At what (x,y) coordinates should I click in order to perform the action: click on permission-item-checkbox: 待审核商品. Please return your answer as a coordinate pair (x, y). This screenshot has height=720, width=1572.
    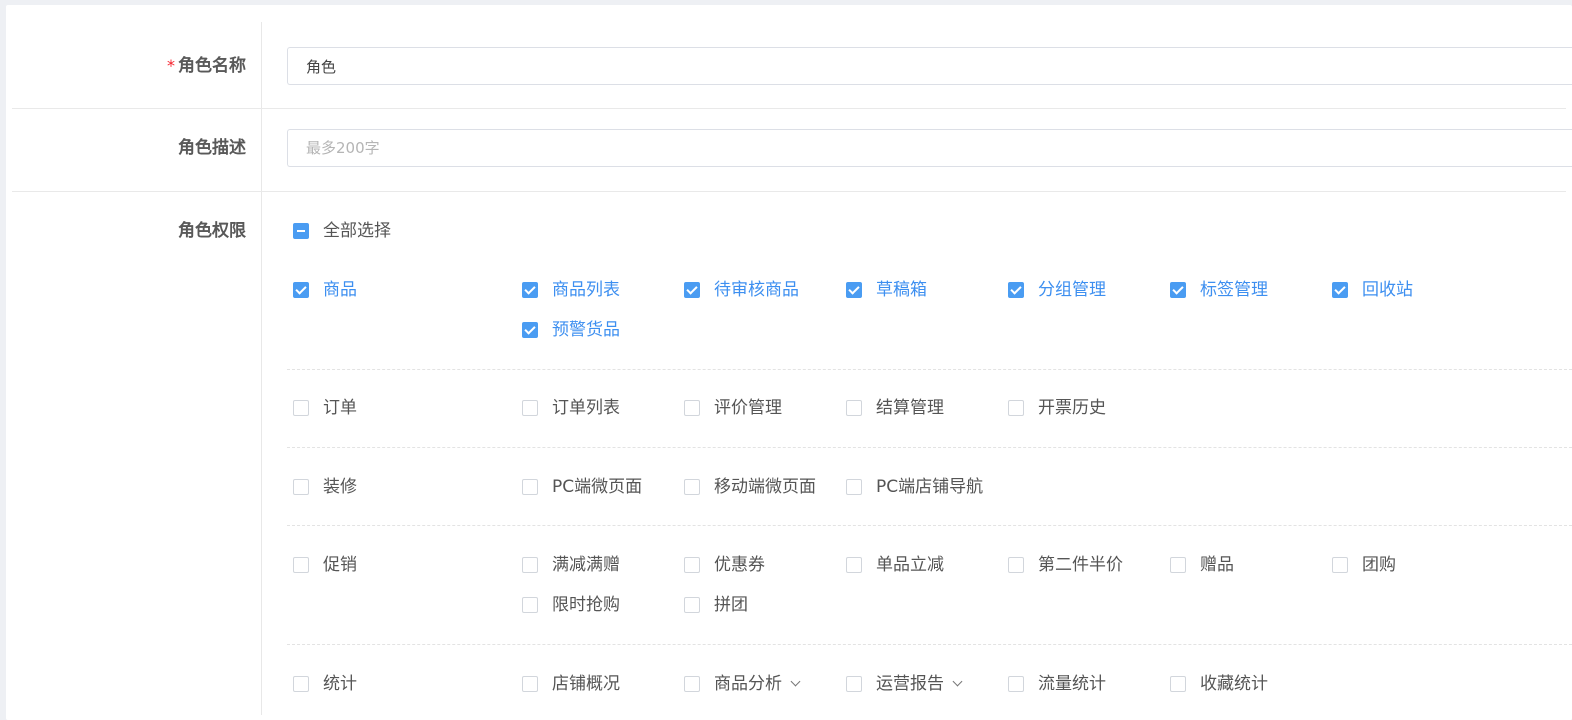
    Looking at the image, I should click on (741, 290).